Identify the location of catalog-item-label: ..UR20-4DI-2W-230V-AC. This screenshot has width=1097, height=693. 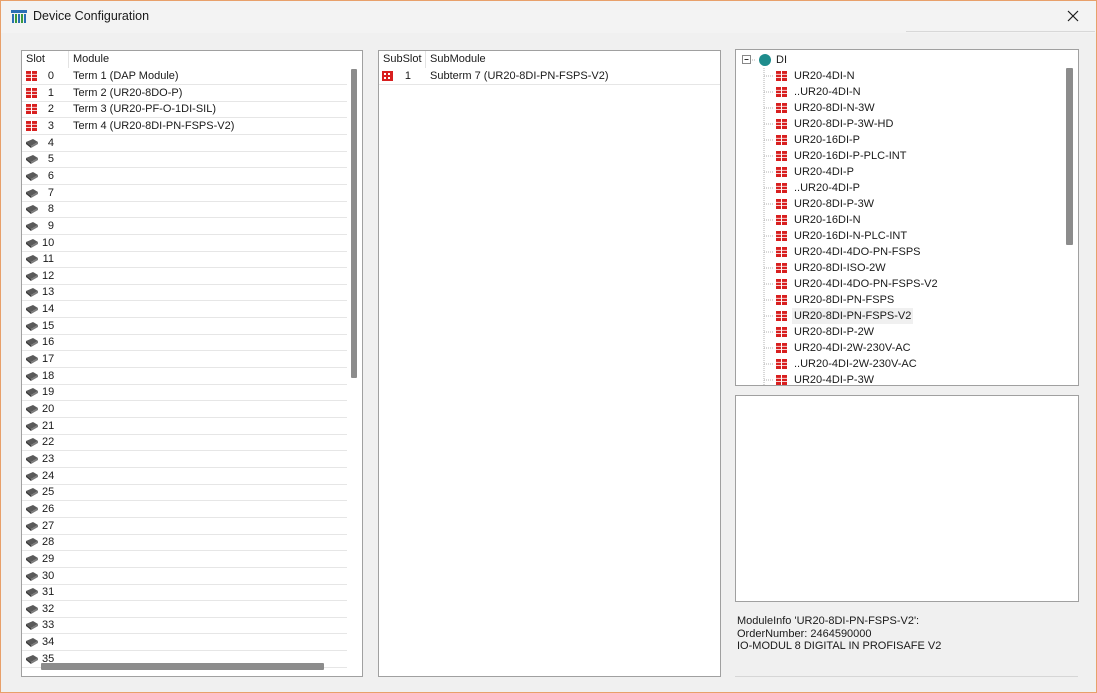
(855, 364).